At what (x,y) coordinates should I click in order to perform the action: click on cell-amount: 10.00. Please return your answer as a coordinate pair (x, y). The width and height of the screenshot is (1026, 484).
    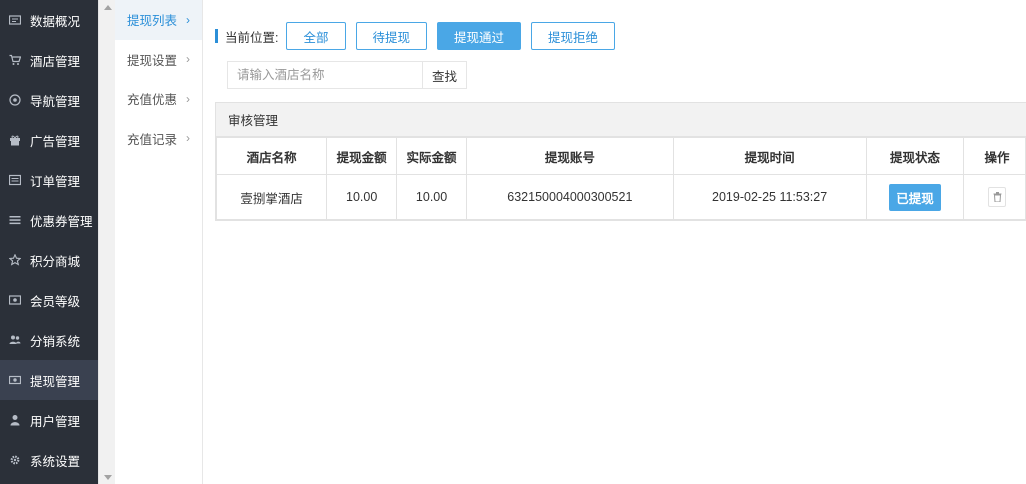
    Looking at the image, I should click on (362, 197).